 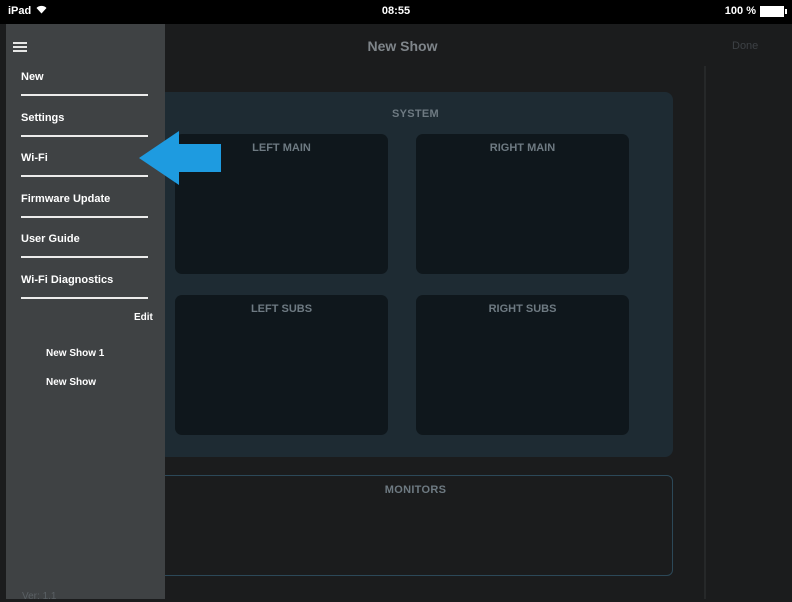 What do you see at coordinates (143, 317) in the screenshot?
I see `edit-button: Edit` at bounding box center [143, 317].